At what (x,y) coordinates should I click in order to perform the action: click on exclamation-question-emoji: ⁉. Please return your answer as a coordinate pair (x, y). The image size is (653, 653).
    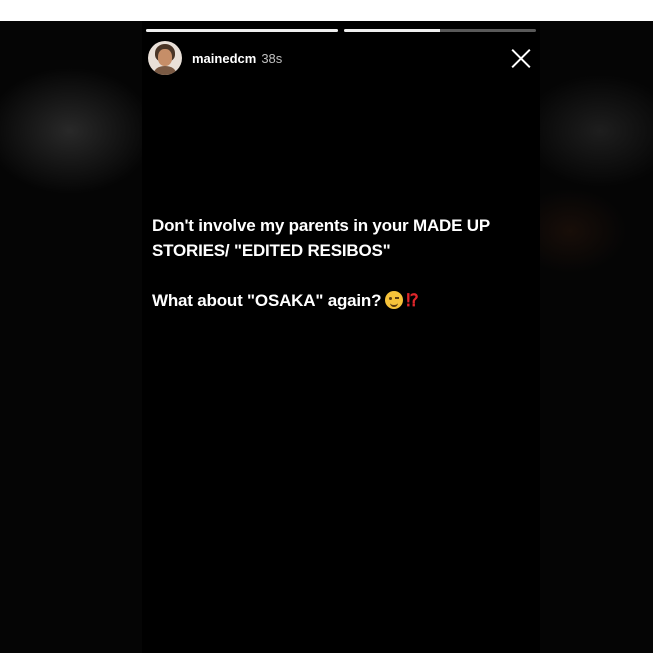
    Looking at the image, I should click on (412, 300).